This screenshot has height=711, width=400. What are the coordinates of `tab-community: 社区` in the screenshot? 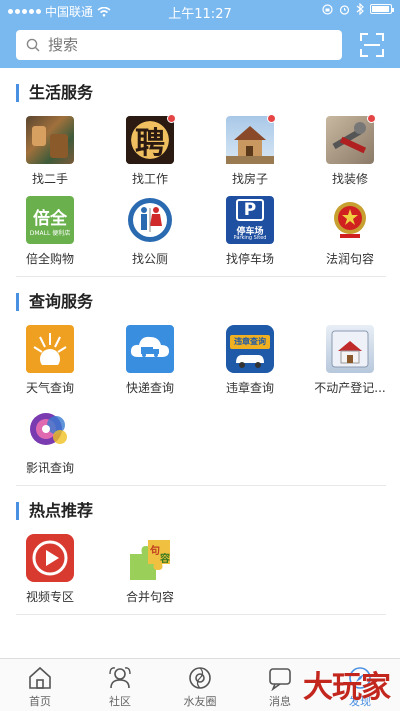 It's located at (120, 685).